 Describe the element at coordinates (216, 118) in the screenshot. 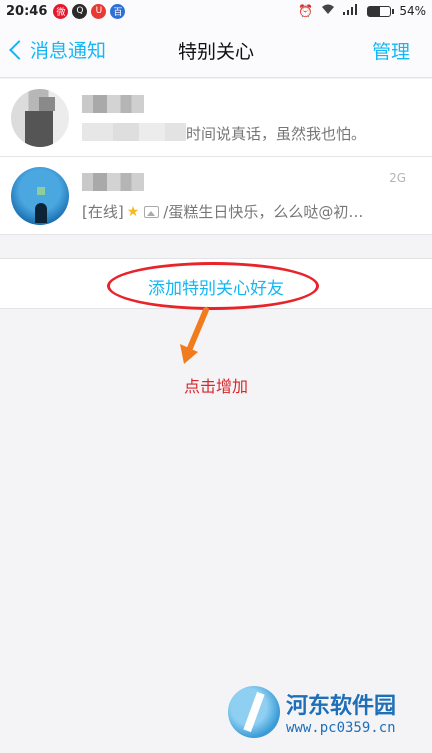

I see `contact-row: 时间说真话，虽然我也怕。` at that location.